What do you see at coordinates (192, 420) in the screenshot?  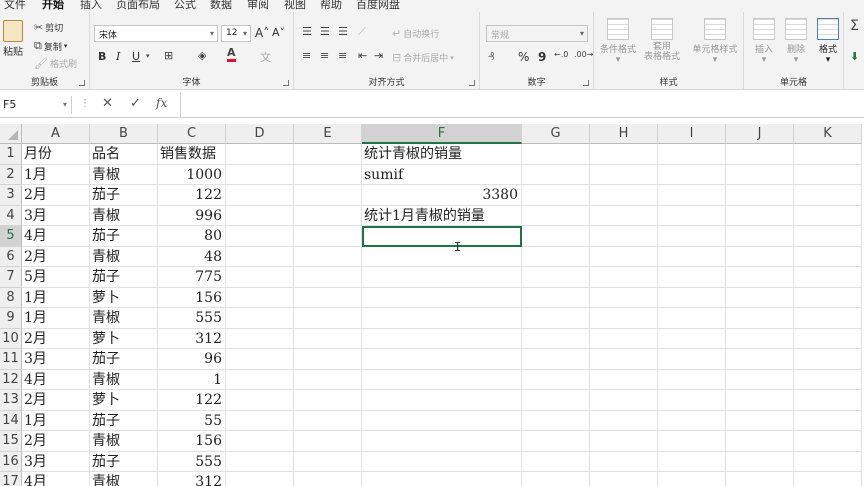 I see `cell-c14: 55` at bounding box center [192, 420].